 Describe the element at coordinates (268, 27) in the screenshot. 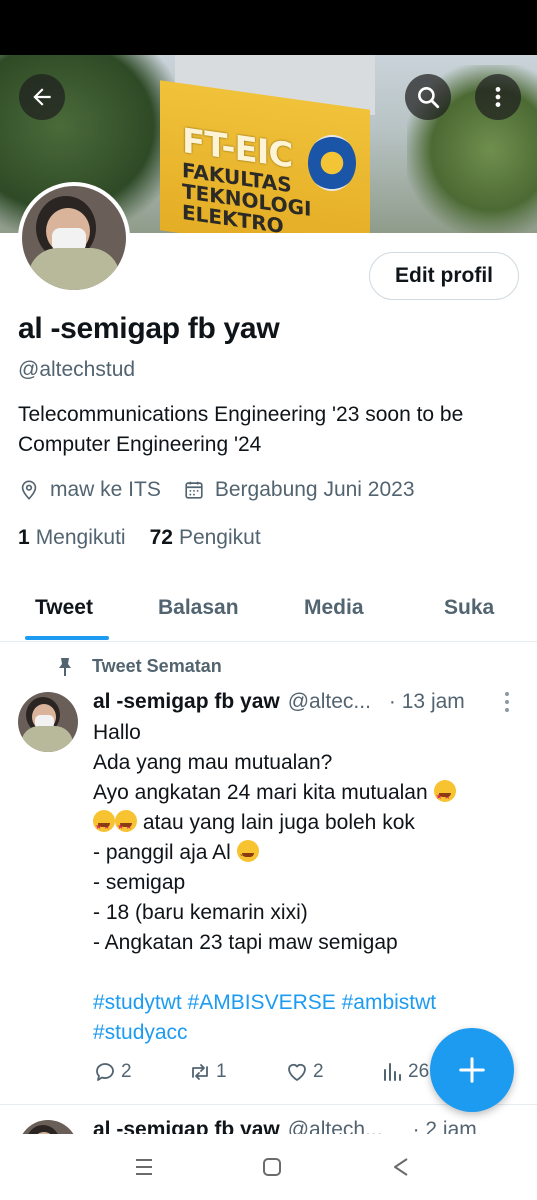

I see `status-bar` at that location.